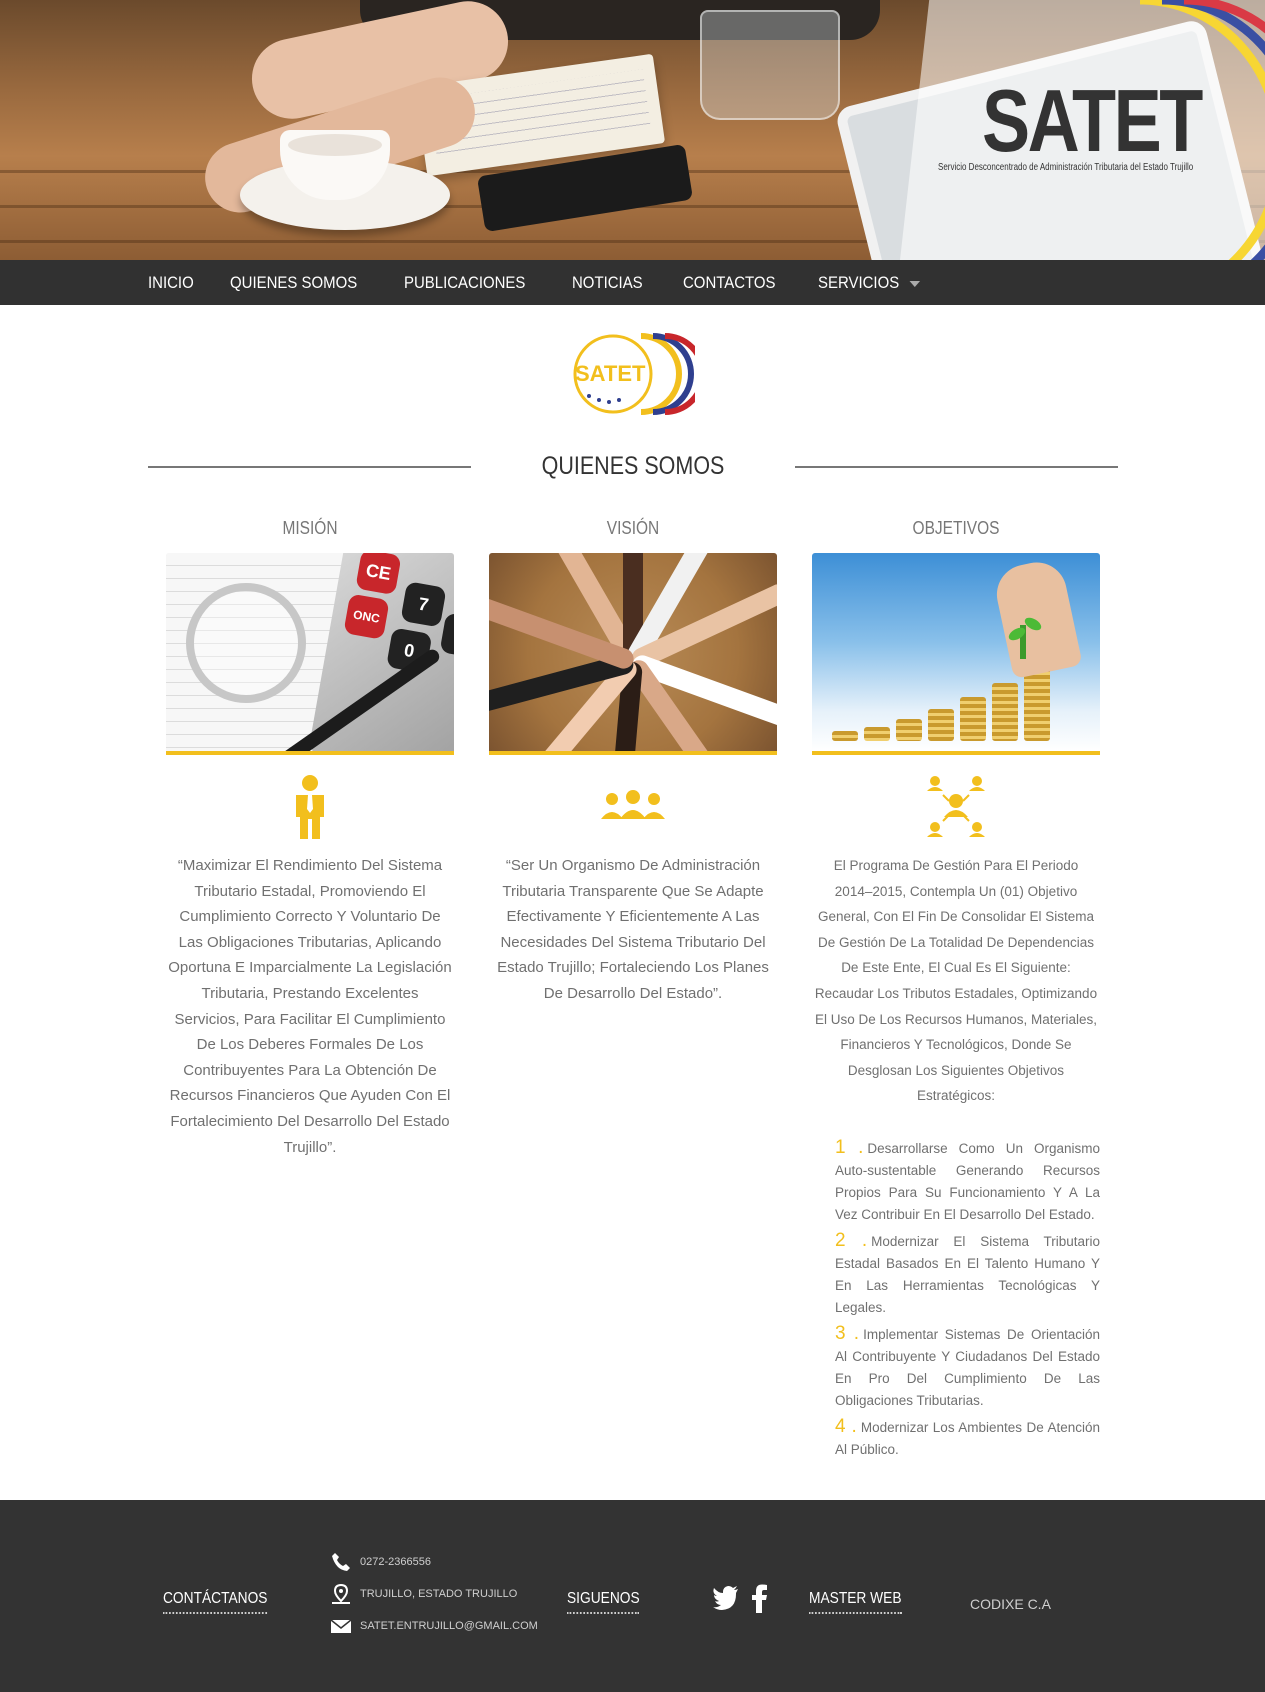 This screenshot has height=1692, width=1265. I want to click on objective-number: 4 ., so click(846, 1426).